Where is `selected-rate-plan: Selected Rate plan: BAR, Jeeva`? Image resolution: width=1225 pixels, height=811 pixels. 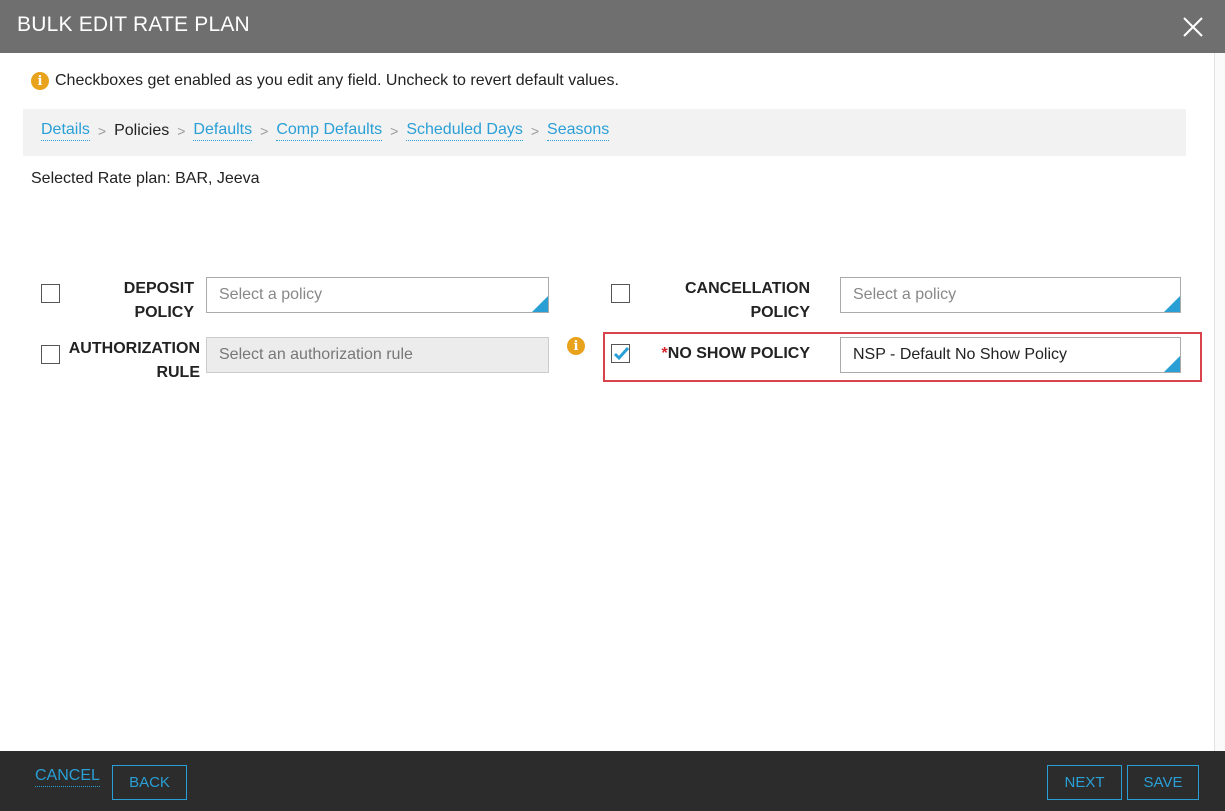
selected-rate-plan: Selected Rate plan: BAR, Jeeva is located at coordinates (145, 178).